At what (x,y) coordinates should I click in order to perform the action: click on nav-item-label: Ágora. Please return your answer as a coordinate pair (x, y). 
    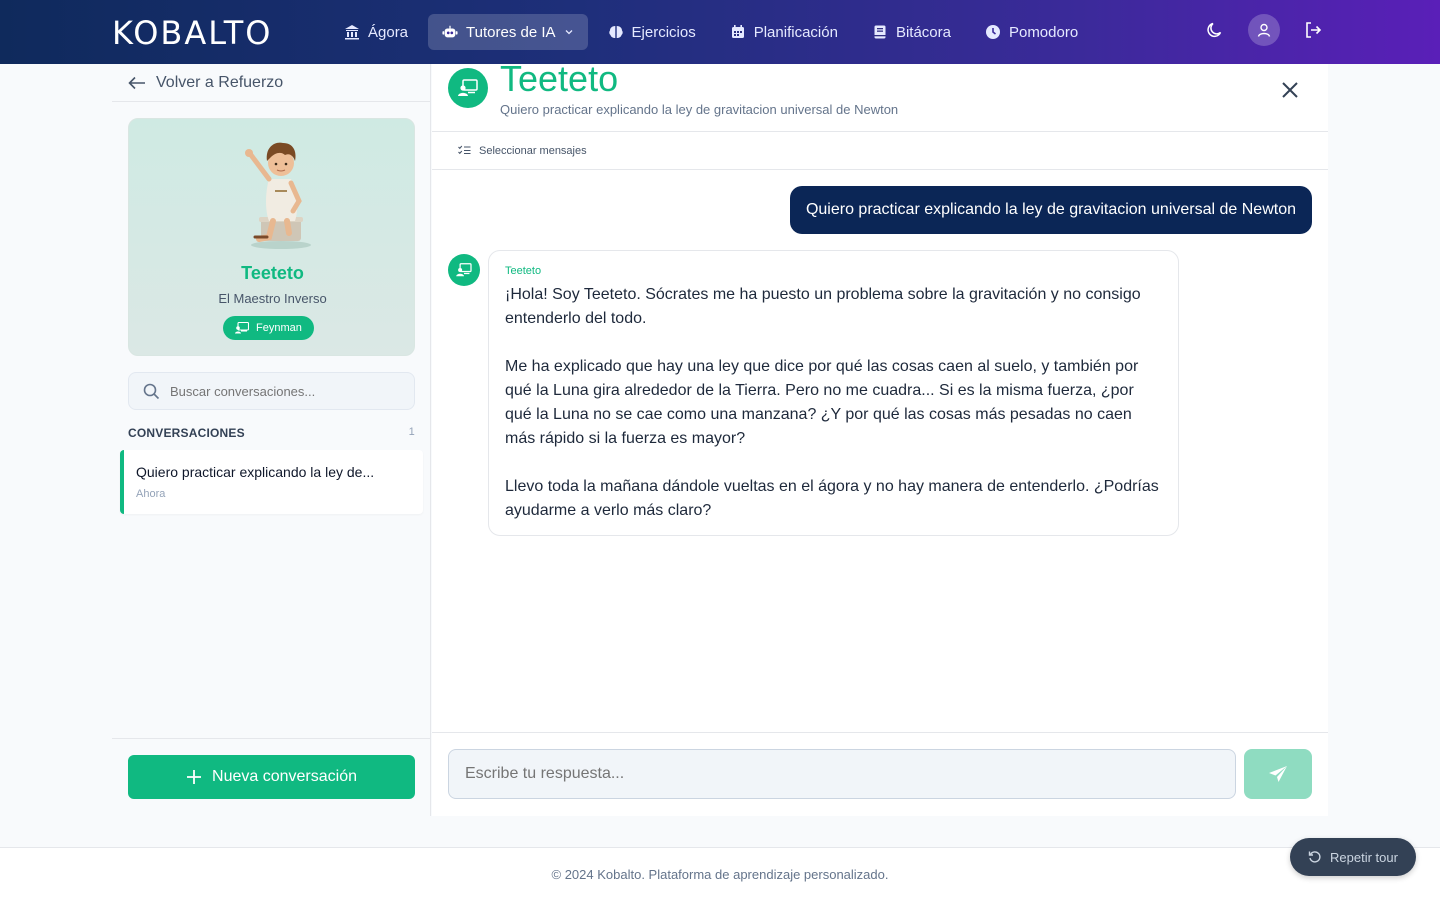
    Looking at the image, I should click on (388, 32).